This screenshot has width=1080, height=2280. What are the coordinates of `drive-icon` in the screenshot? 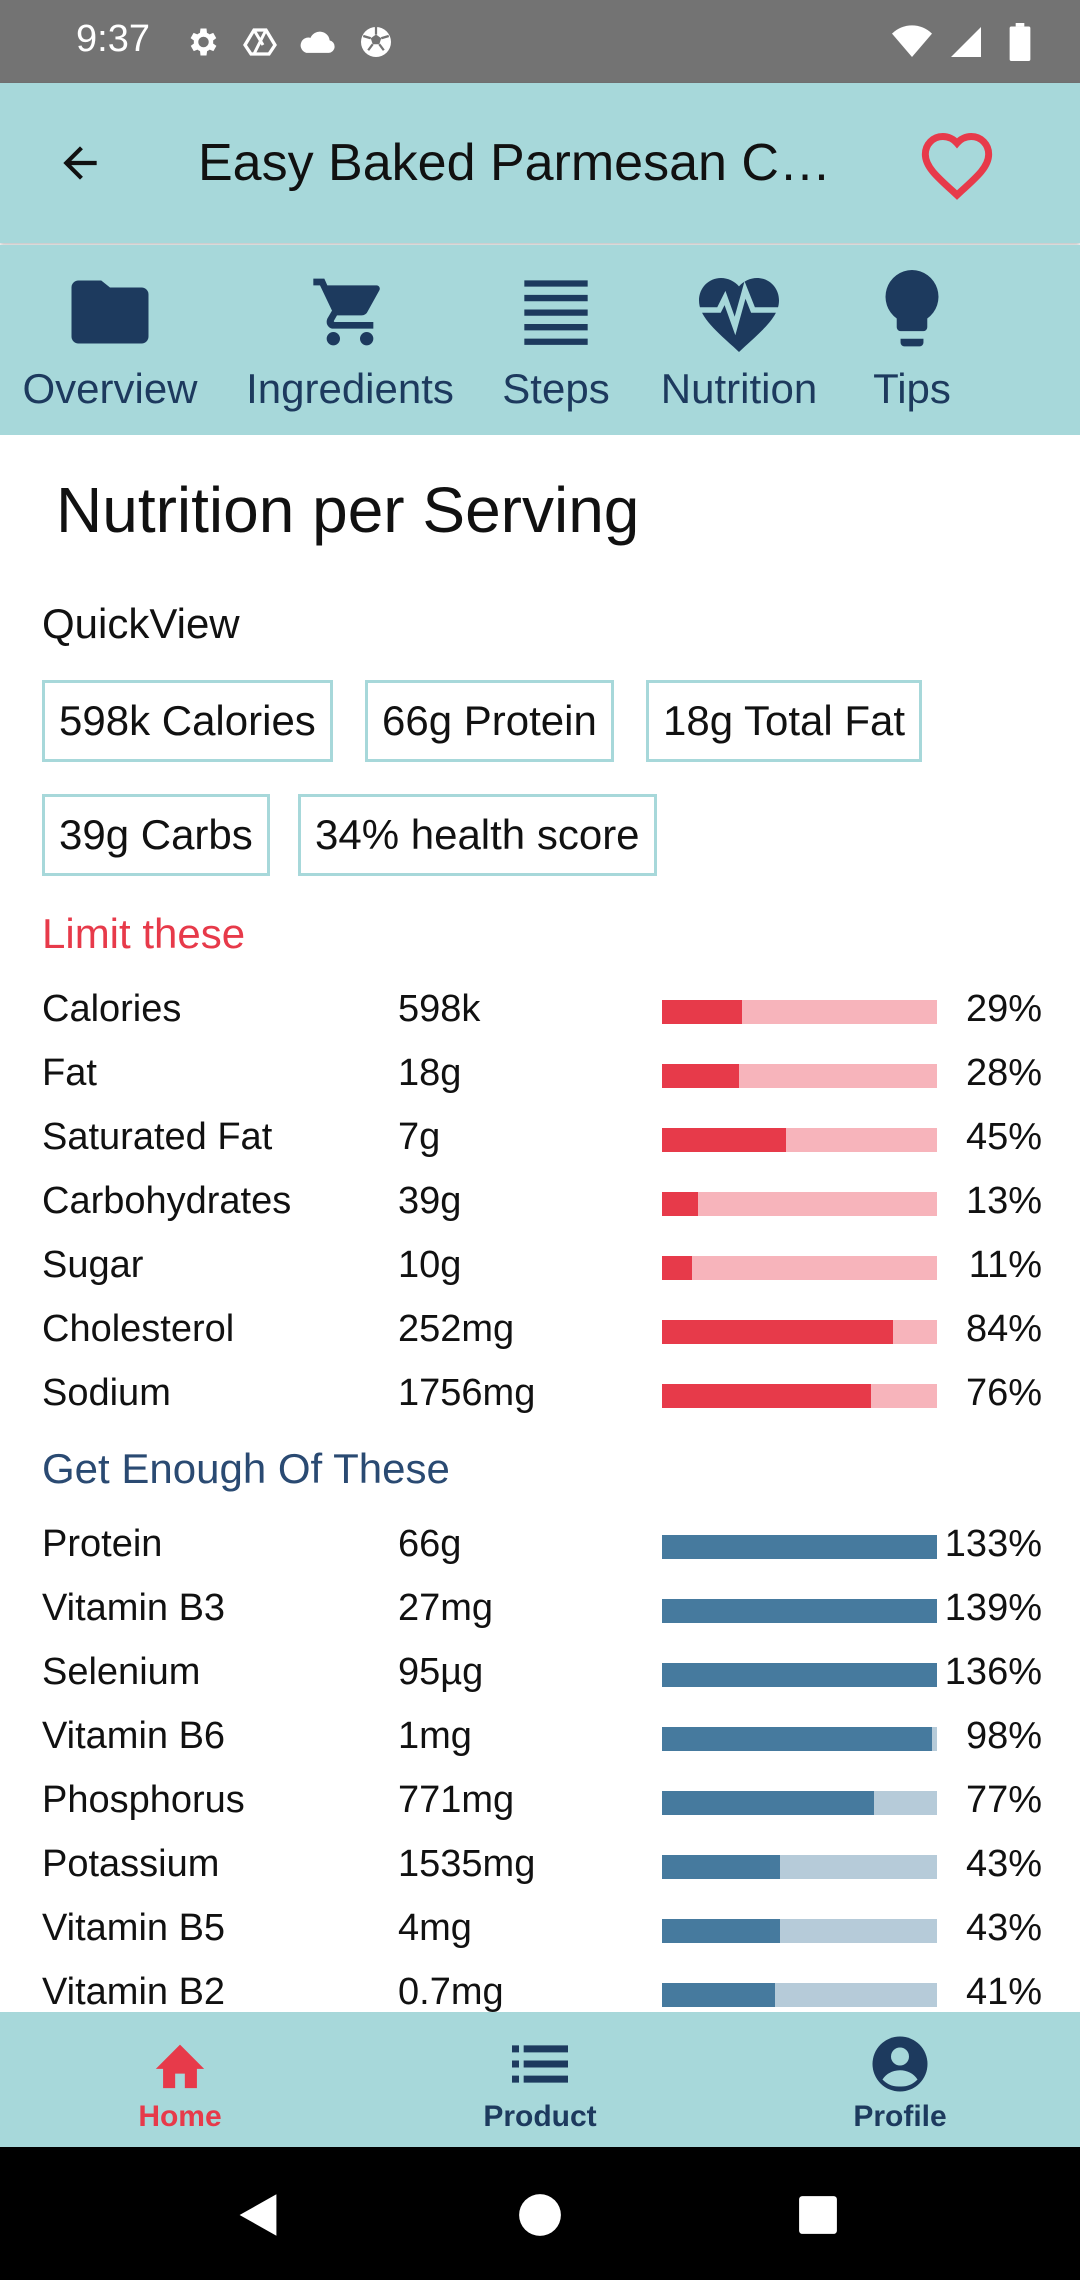 It's located at (260, 42).